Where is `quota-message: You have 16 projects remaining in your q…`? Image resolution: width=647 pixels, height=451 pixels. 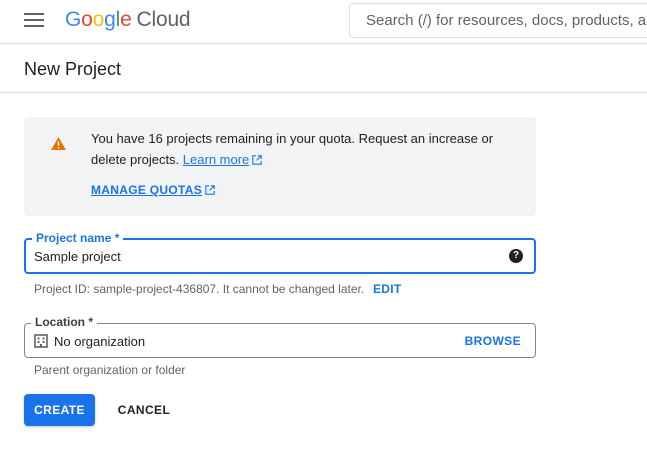
quota-message: You have 16 projects remaining in your q… is located at coordinates (292, 149).